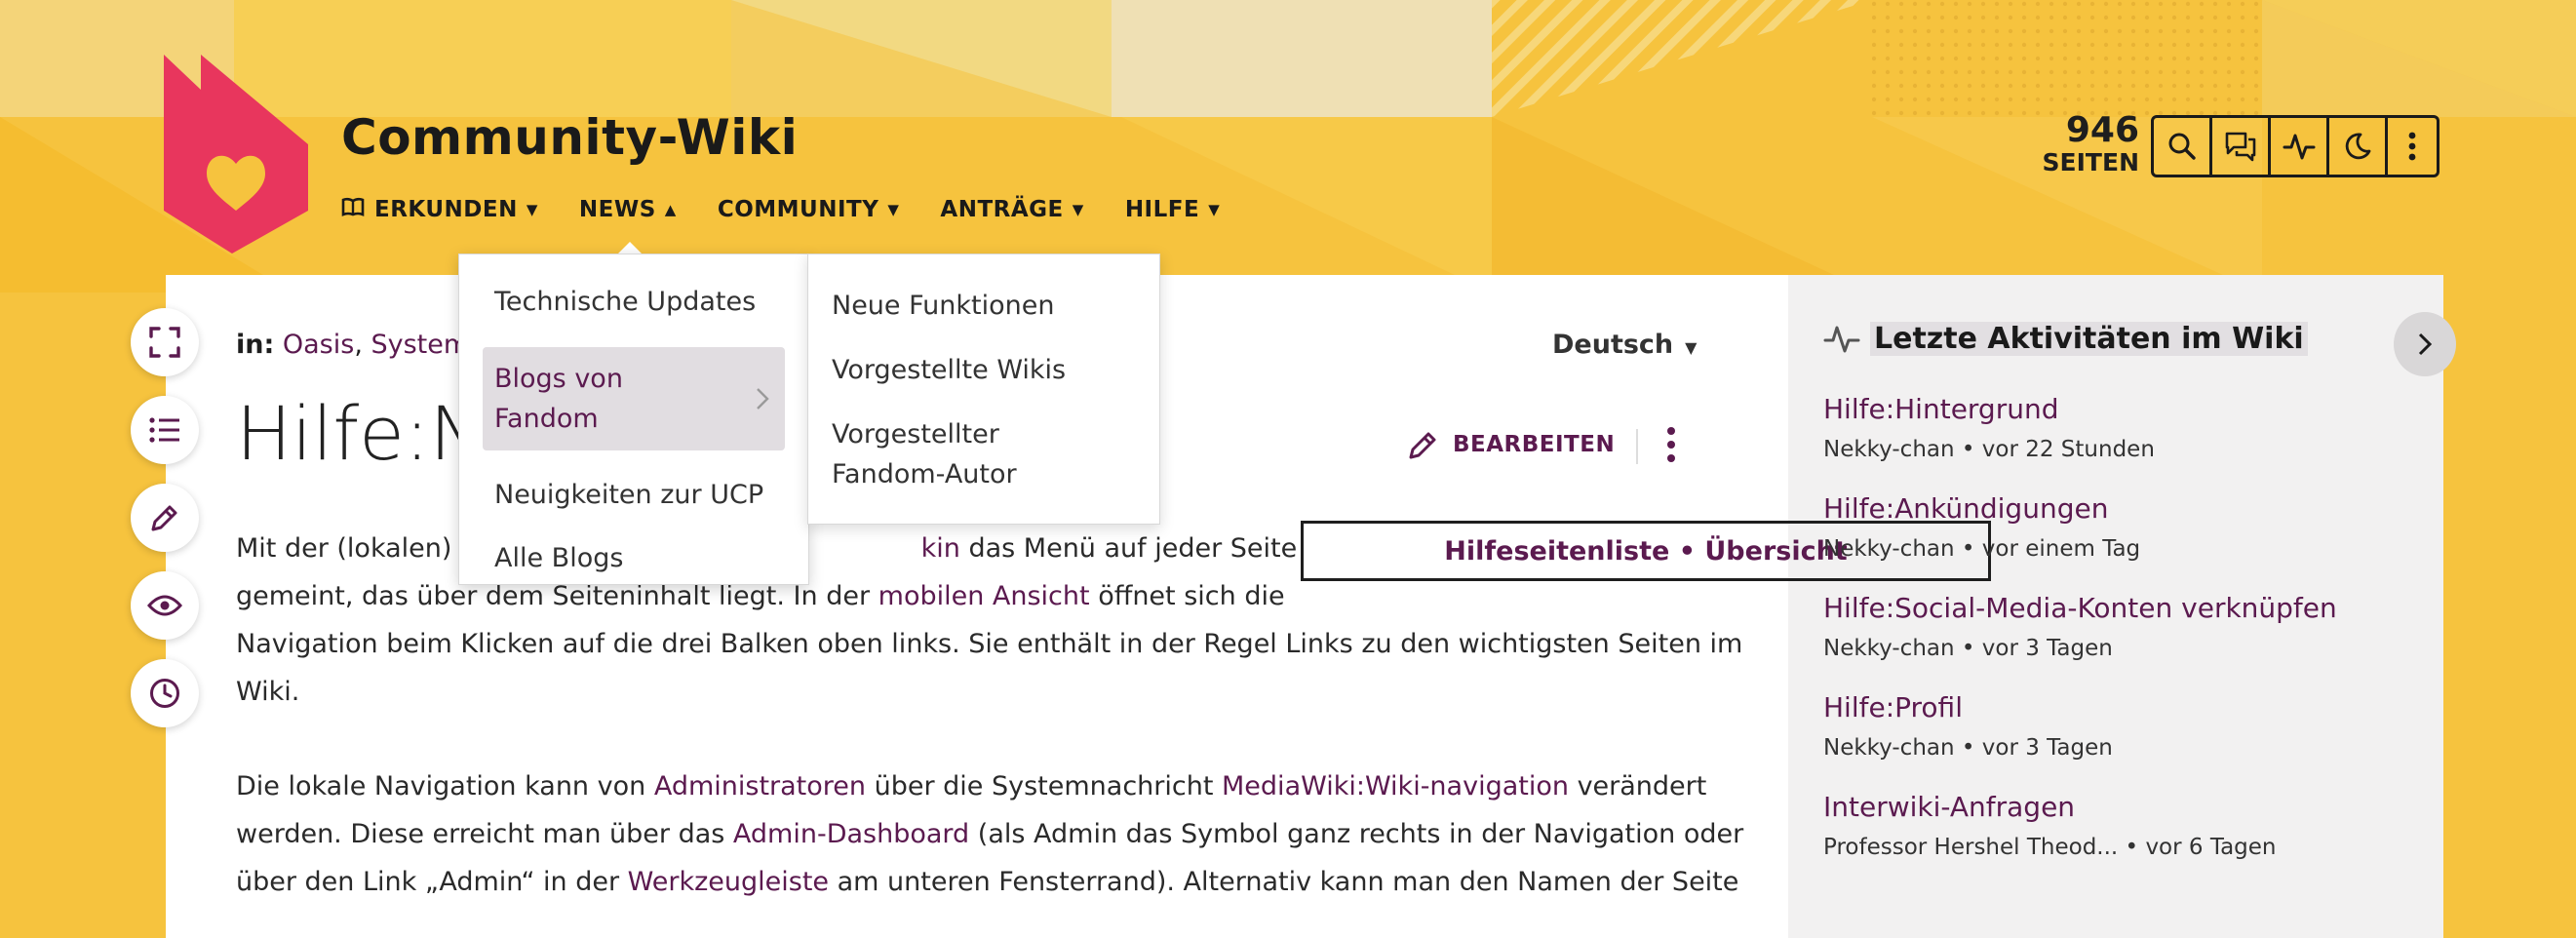 The image size is (2576, 938). I want to click on activity-item: Hilfe:Profil Nekky-chan • vor 3 Tagen, so click(2125, 728).